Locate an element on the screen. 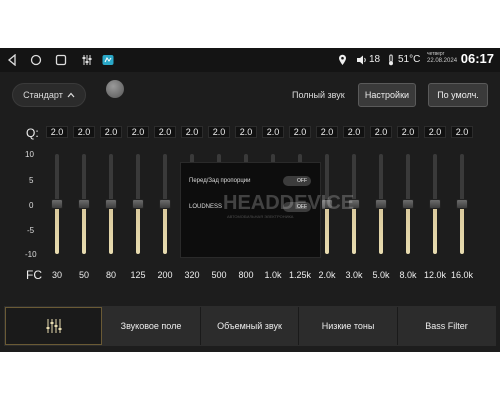  app-icon is located at coordinates (108, 60).